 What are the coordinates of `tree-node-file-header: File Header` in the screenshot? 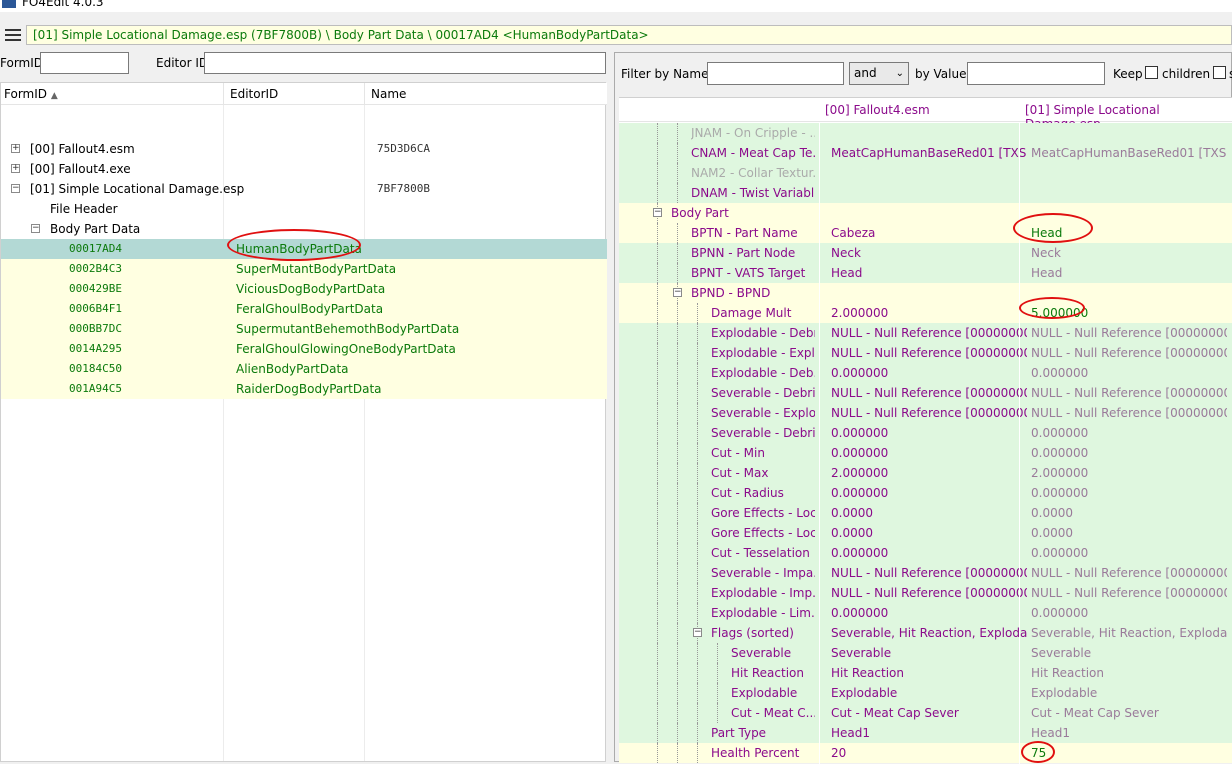 It's located at (304, 209).